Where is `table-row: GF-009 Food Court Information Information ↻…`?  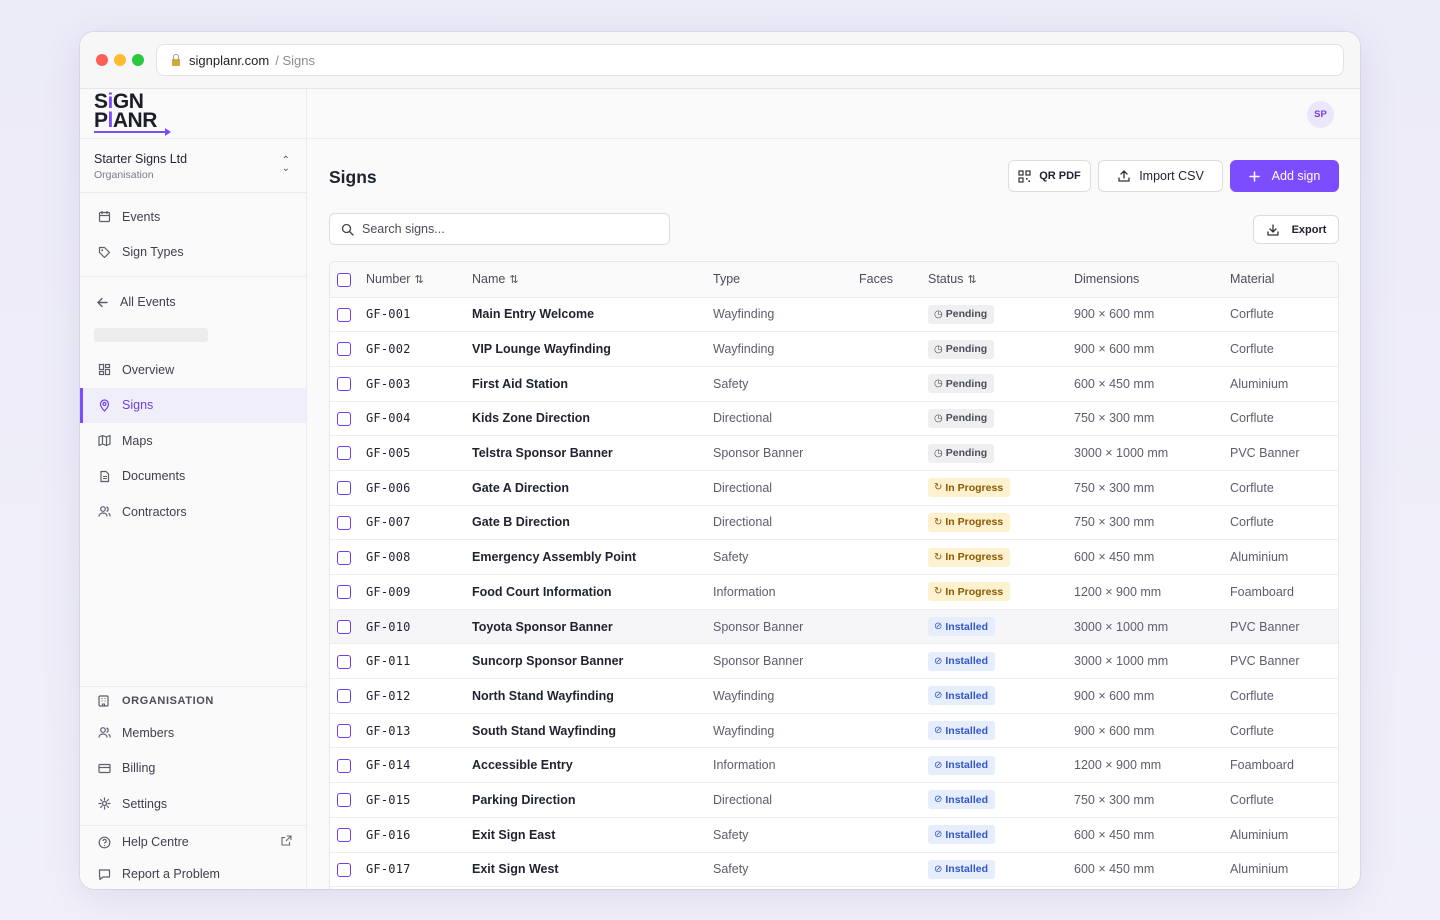
table-row: GF-009 Food Court Information Information ↻… is located at coordinates (834, 592).